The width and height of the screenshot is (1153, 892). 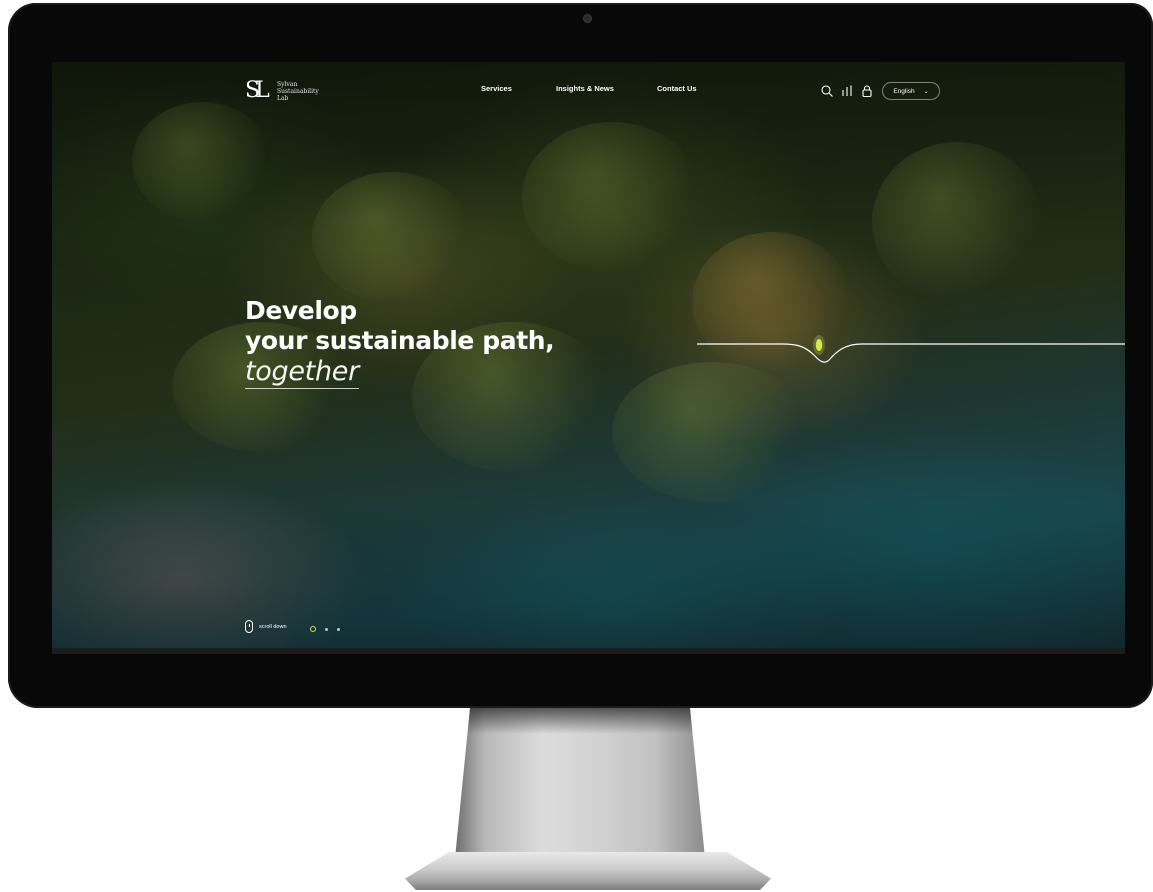 What do you see at coordinates (496, 88) in the screenshot?
I see `nav-link-services: Services` at bounding box center [496, 88].